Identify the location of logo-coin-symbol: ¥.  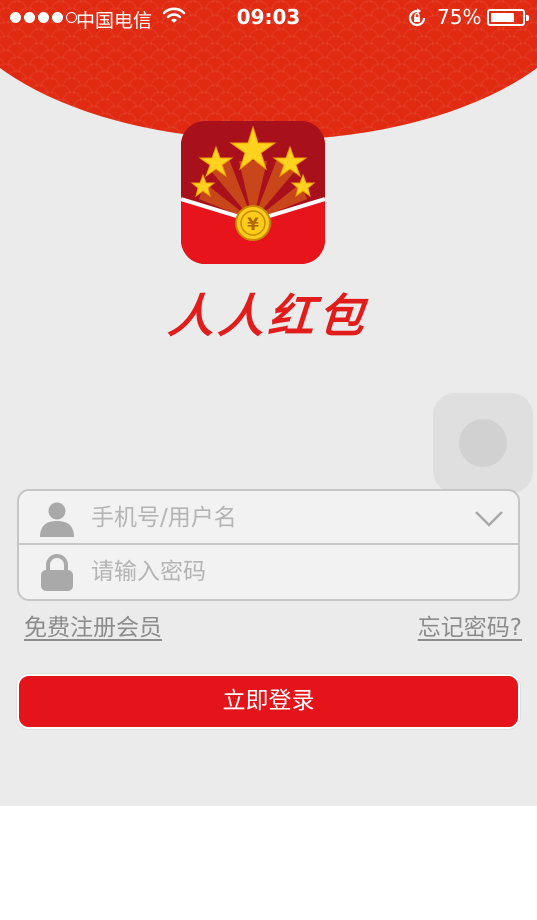
(253, 225).